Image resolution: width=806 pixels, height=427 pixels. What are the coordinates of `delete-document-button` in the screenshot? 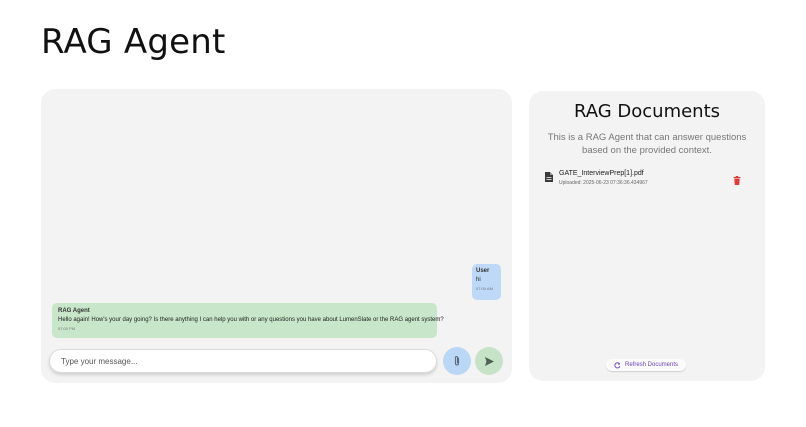 It's located at (737, 181).